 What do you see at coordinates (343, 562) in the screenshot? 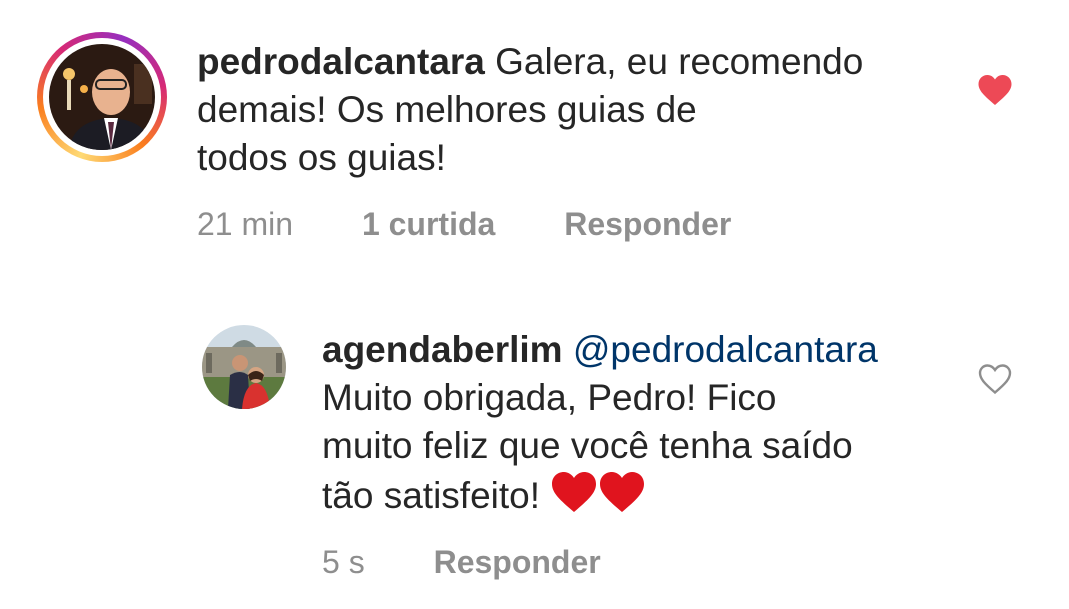
I see `comment-time: 5 s` at bounding box center [343, 562].